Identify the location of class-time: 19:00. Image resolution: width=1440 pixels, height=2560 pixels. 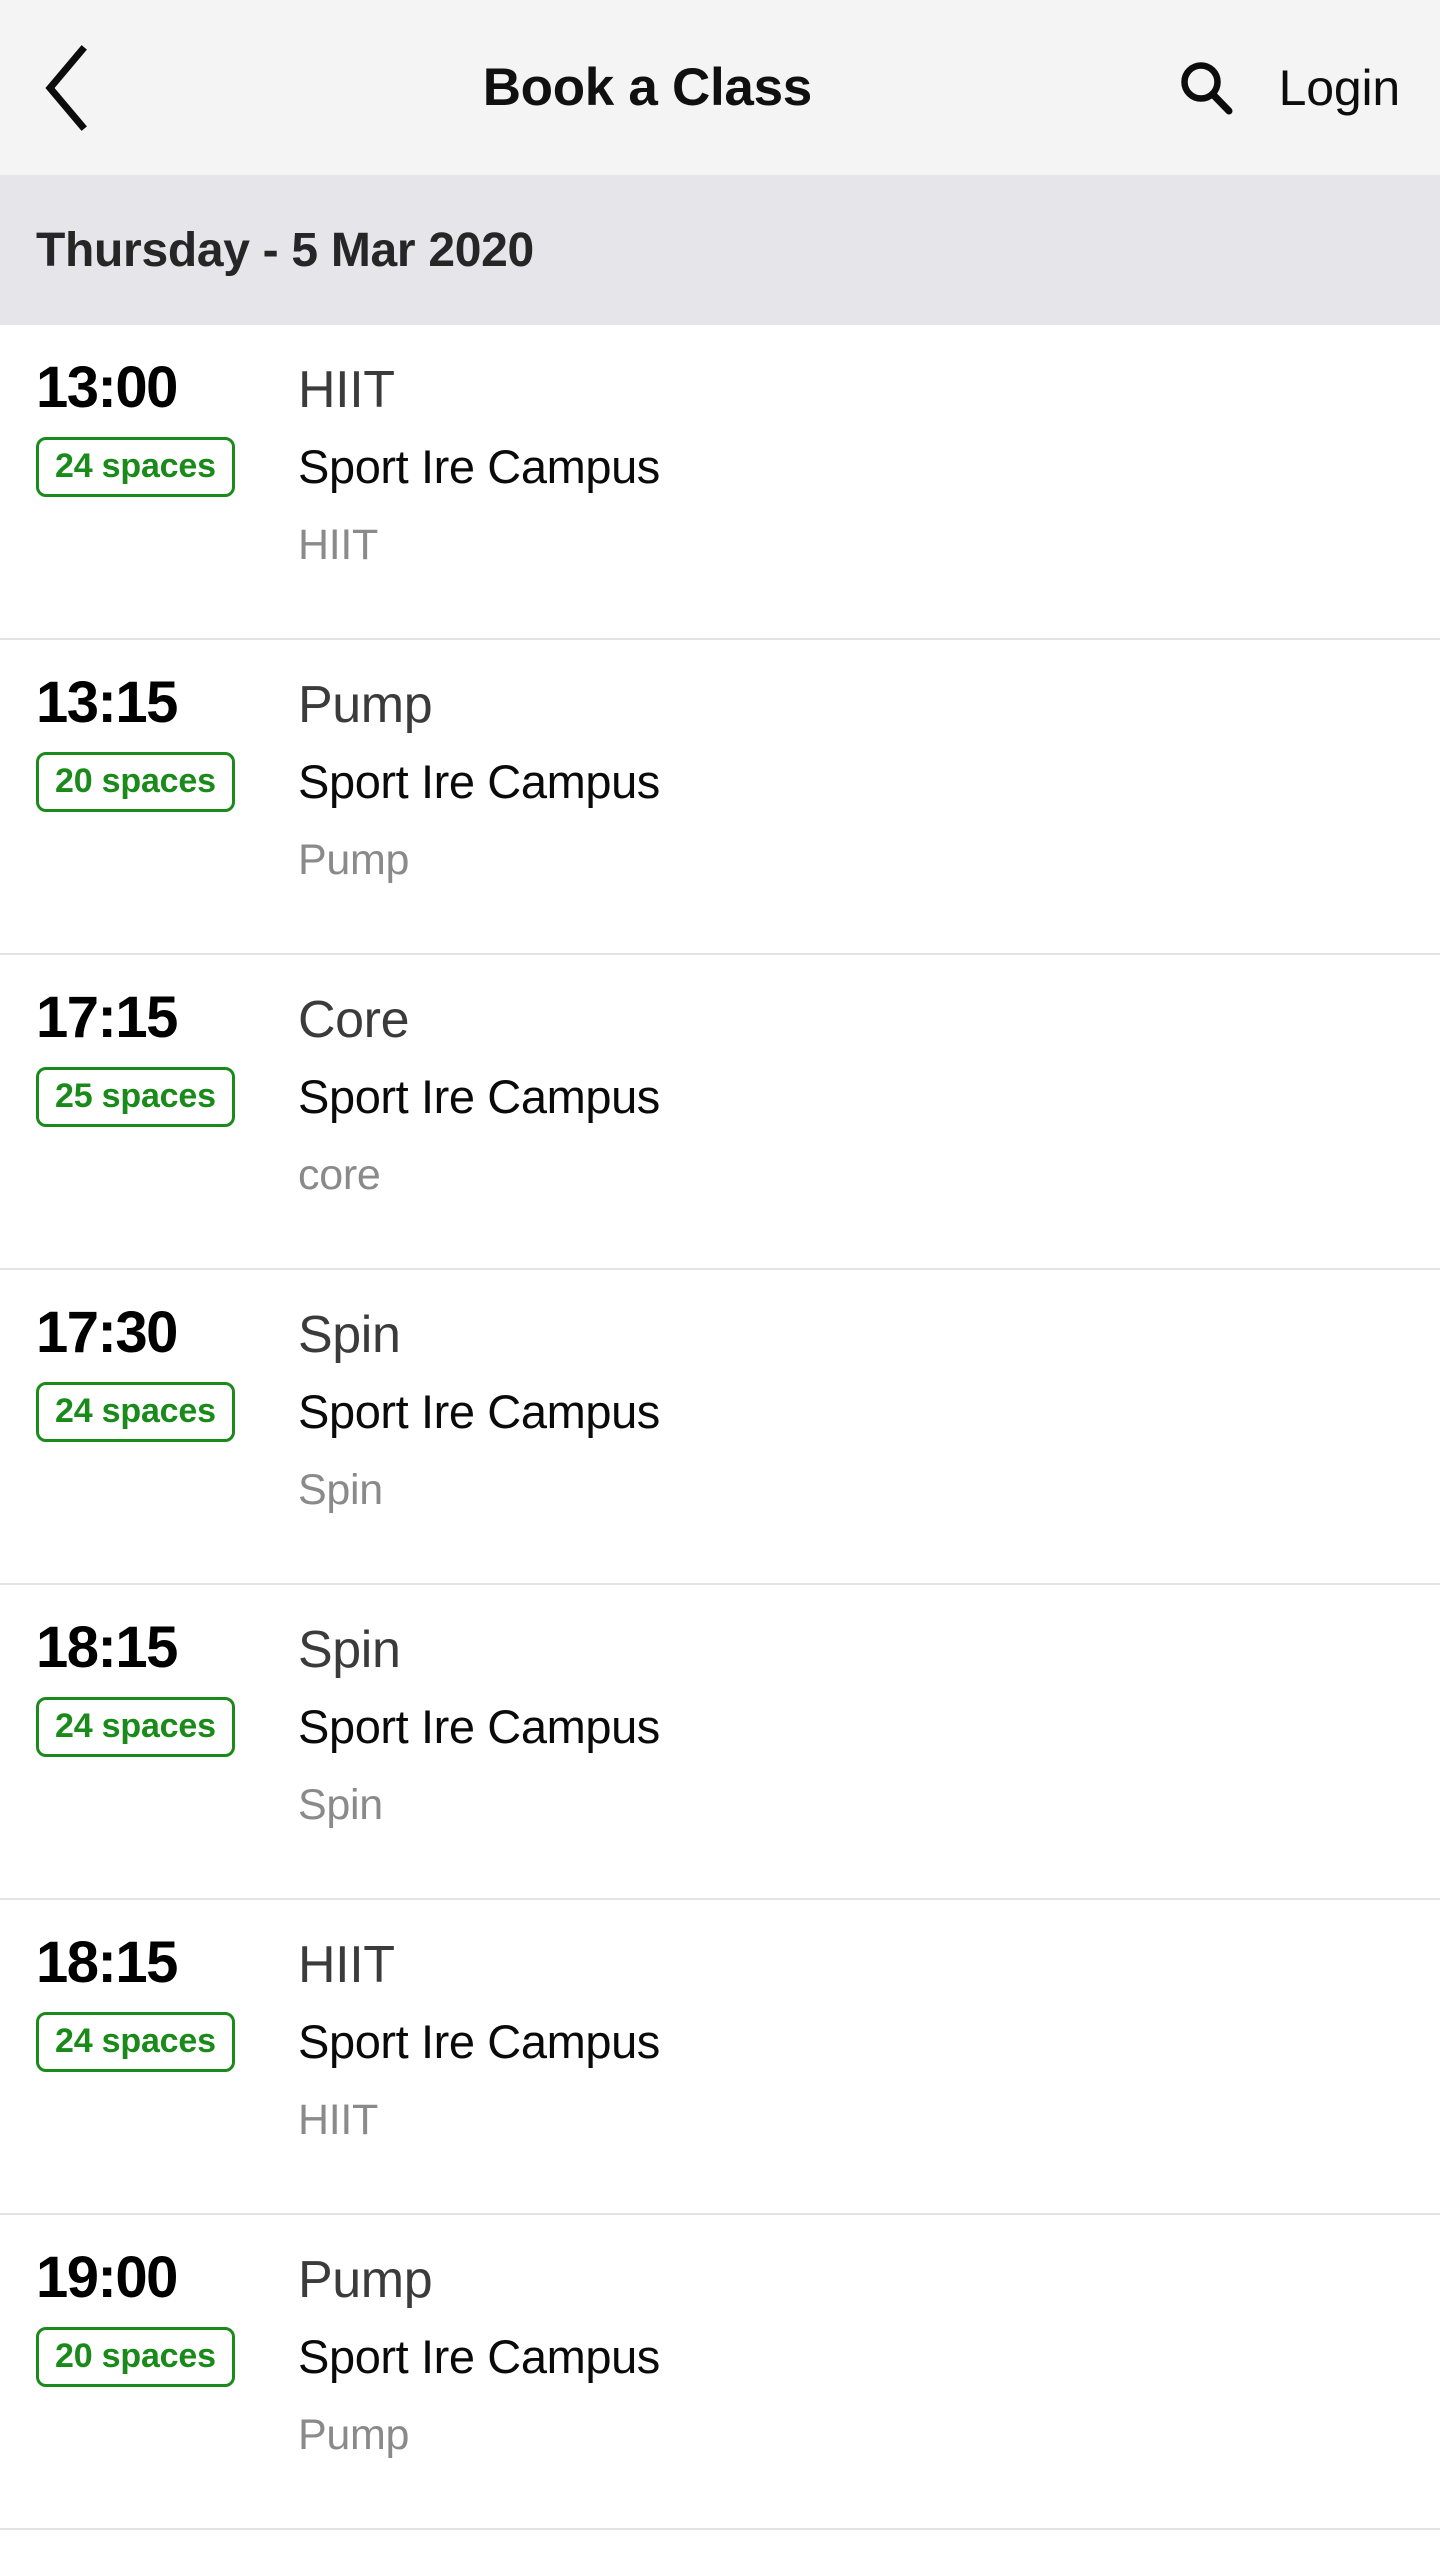
(107, 2277).